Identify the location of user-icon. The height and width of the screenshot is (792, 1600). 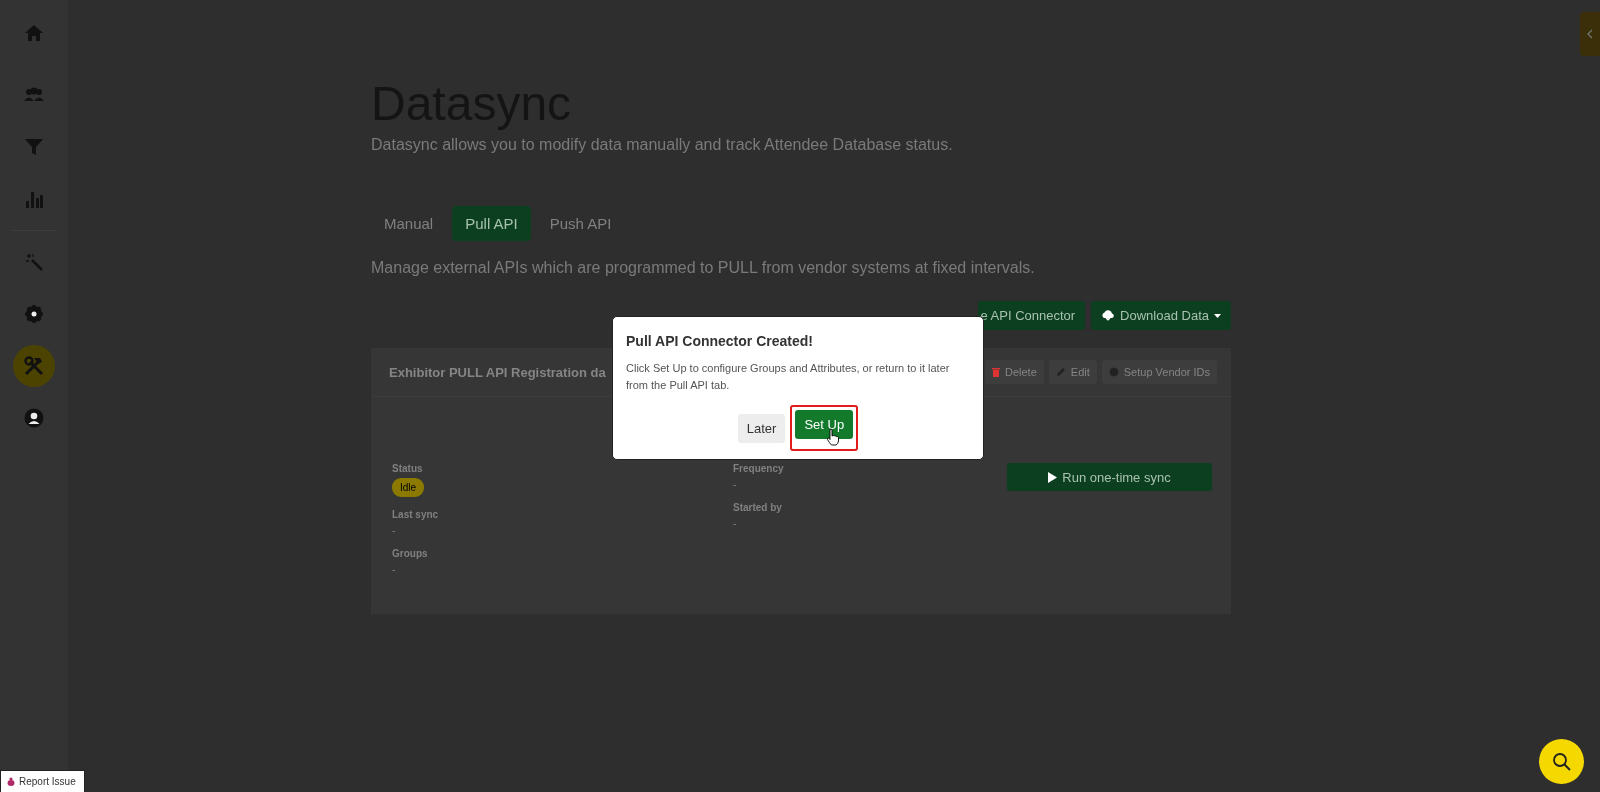
(34, 418).